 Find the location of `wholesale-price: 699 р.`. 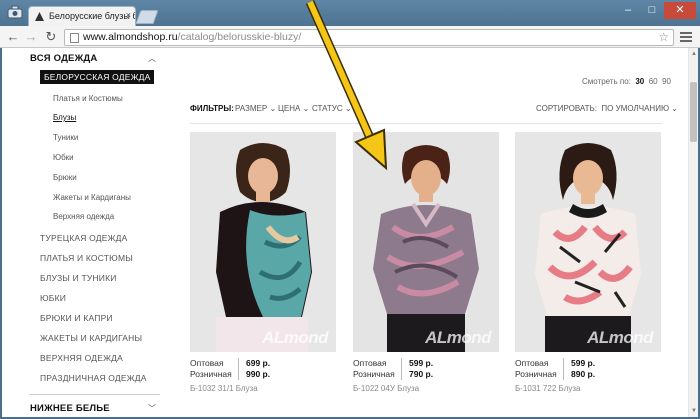

wholesale-price: 699 р. is located at coordinates (258, 363).